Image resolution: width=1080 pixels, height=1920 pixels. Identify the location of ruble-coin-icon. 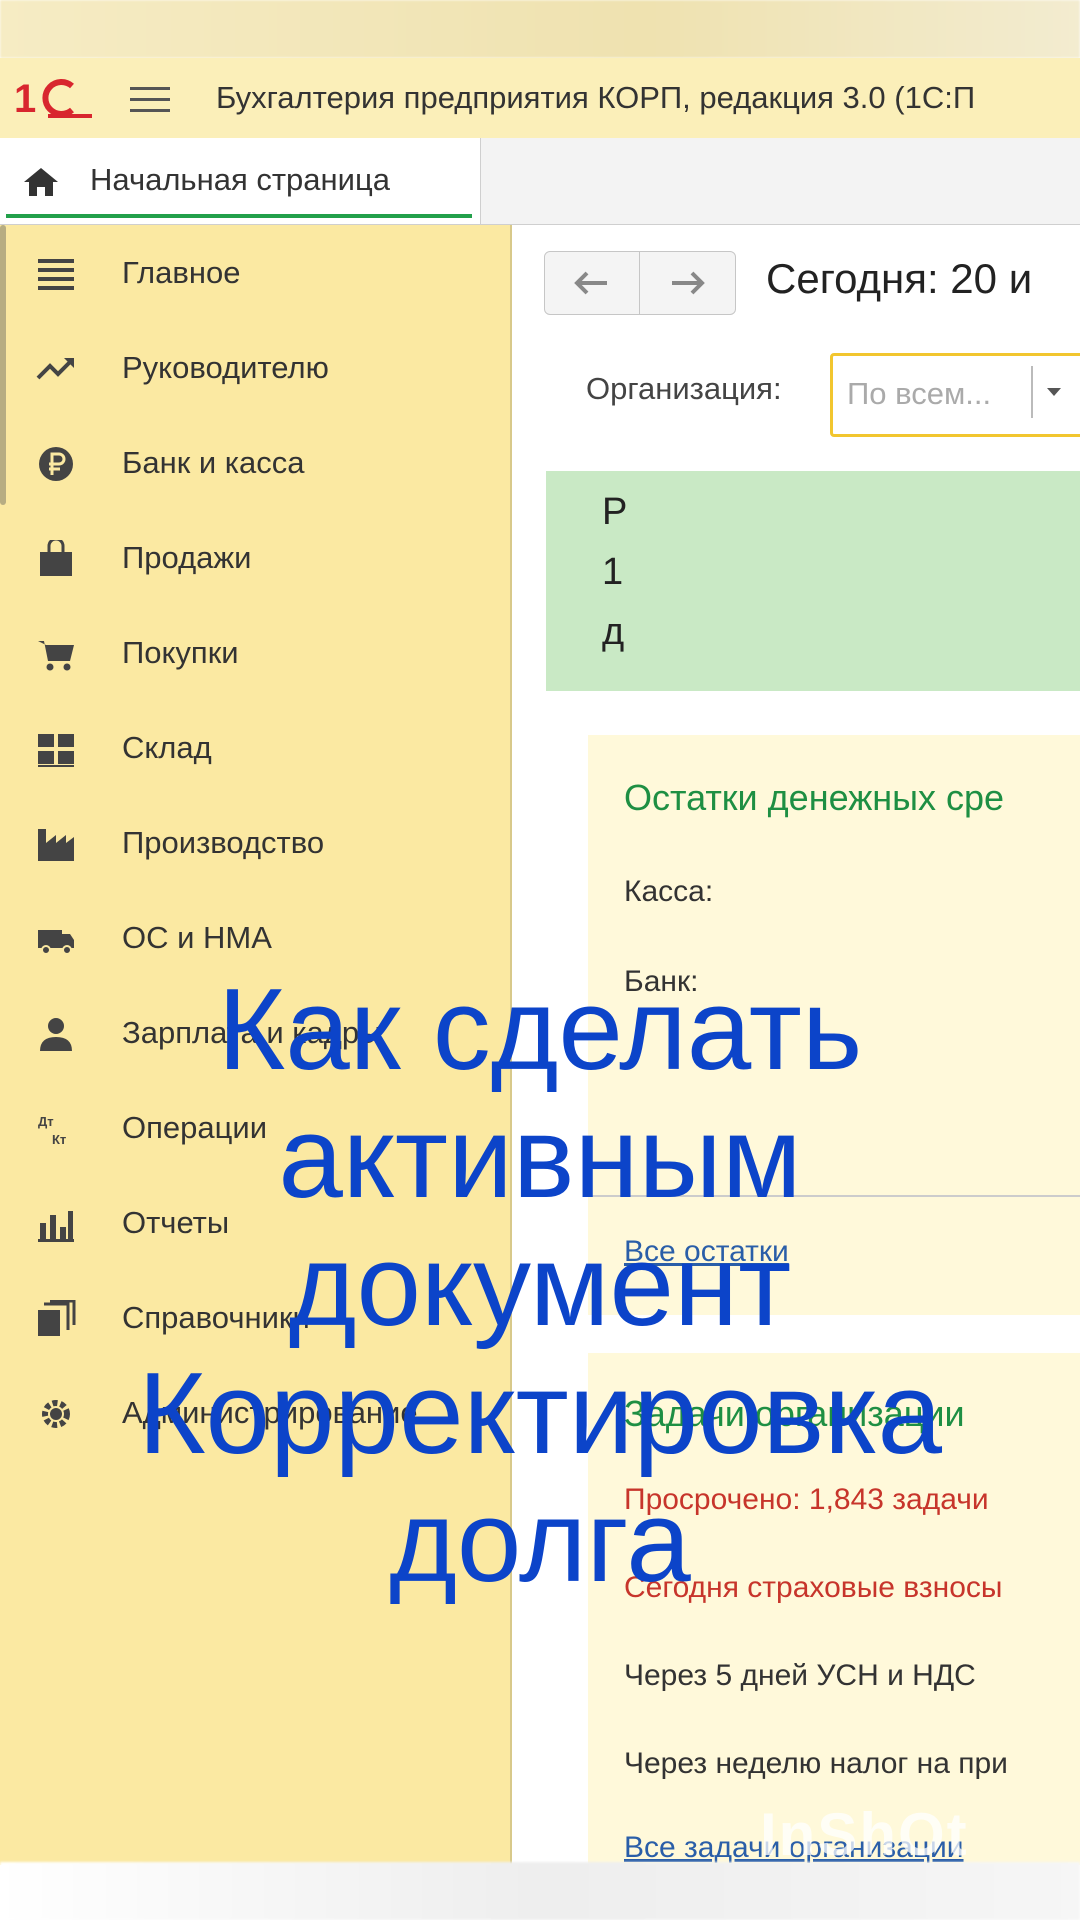
(56, 464).